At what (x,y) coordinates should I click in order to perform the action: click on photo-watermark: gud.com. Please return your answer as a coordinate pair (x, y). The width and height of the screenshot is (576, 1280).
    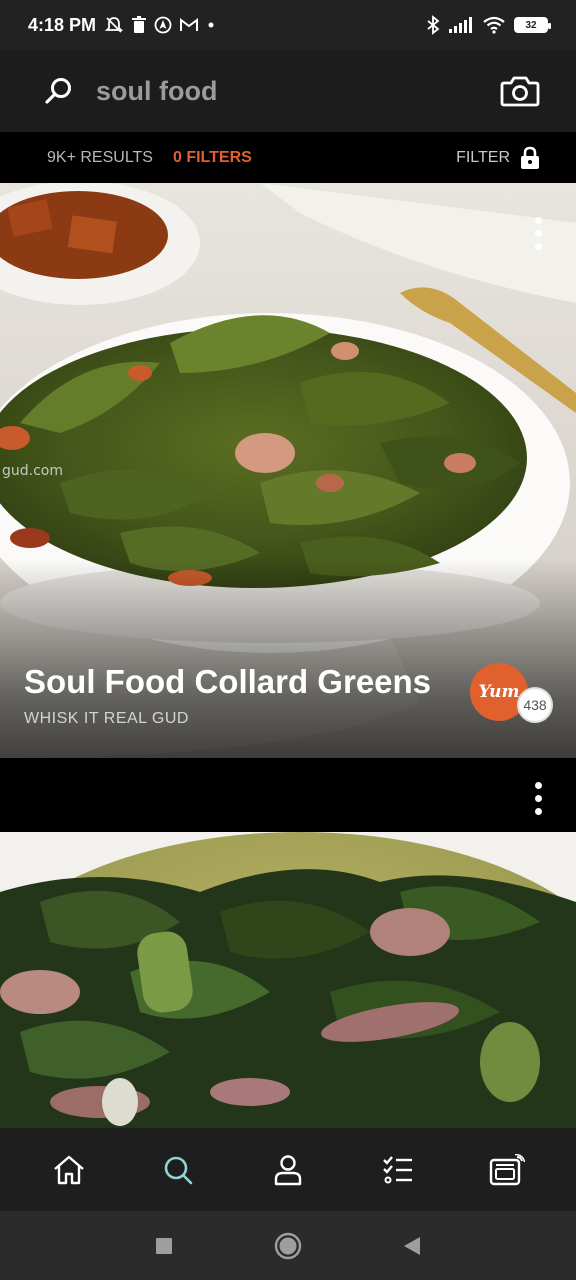
    Looking at the image, I should click on (32, 471).